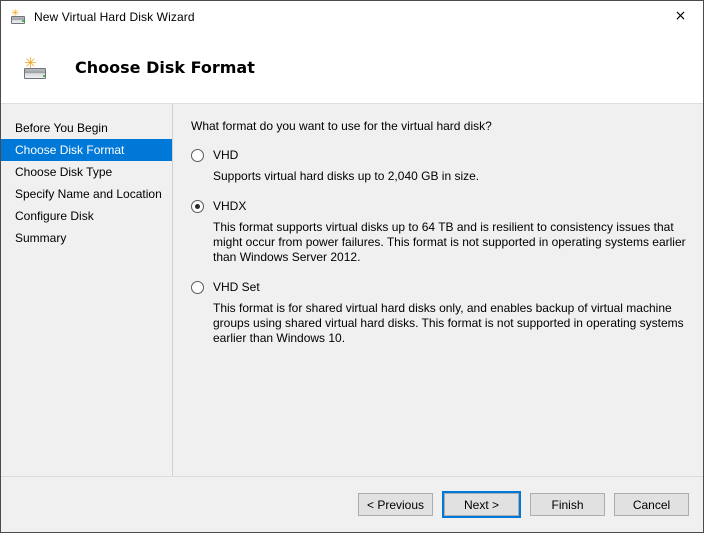  I want to click on sidebar-item-choose-disk-format: Choose Disk Format, so click(86, 150).